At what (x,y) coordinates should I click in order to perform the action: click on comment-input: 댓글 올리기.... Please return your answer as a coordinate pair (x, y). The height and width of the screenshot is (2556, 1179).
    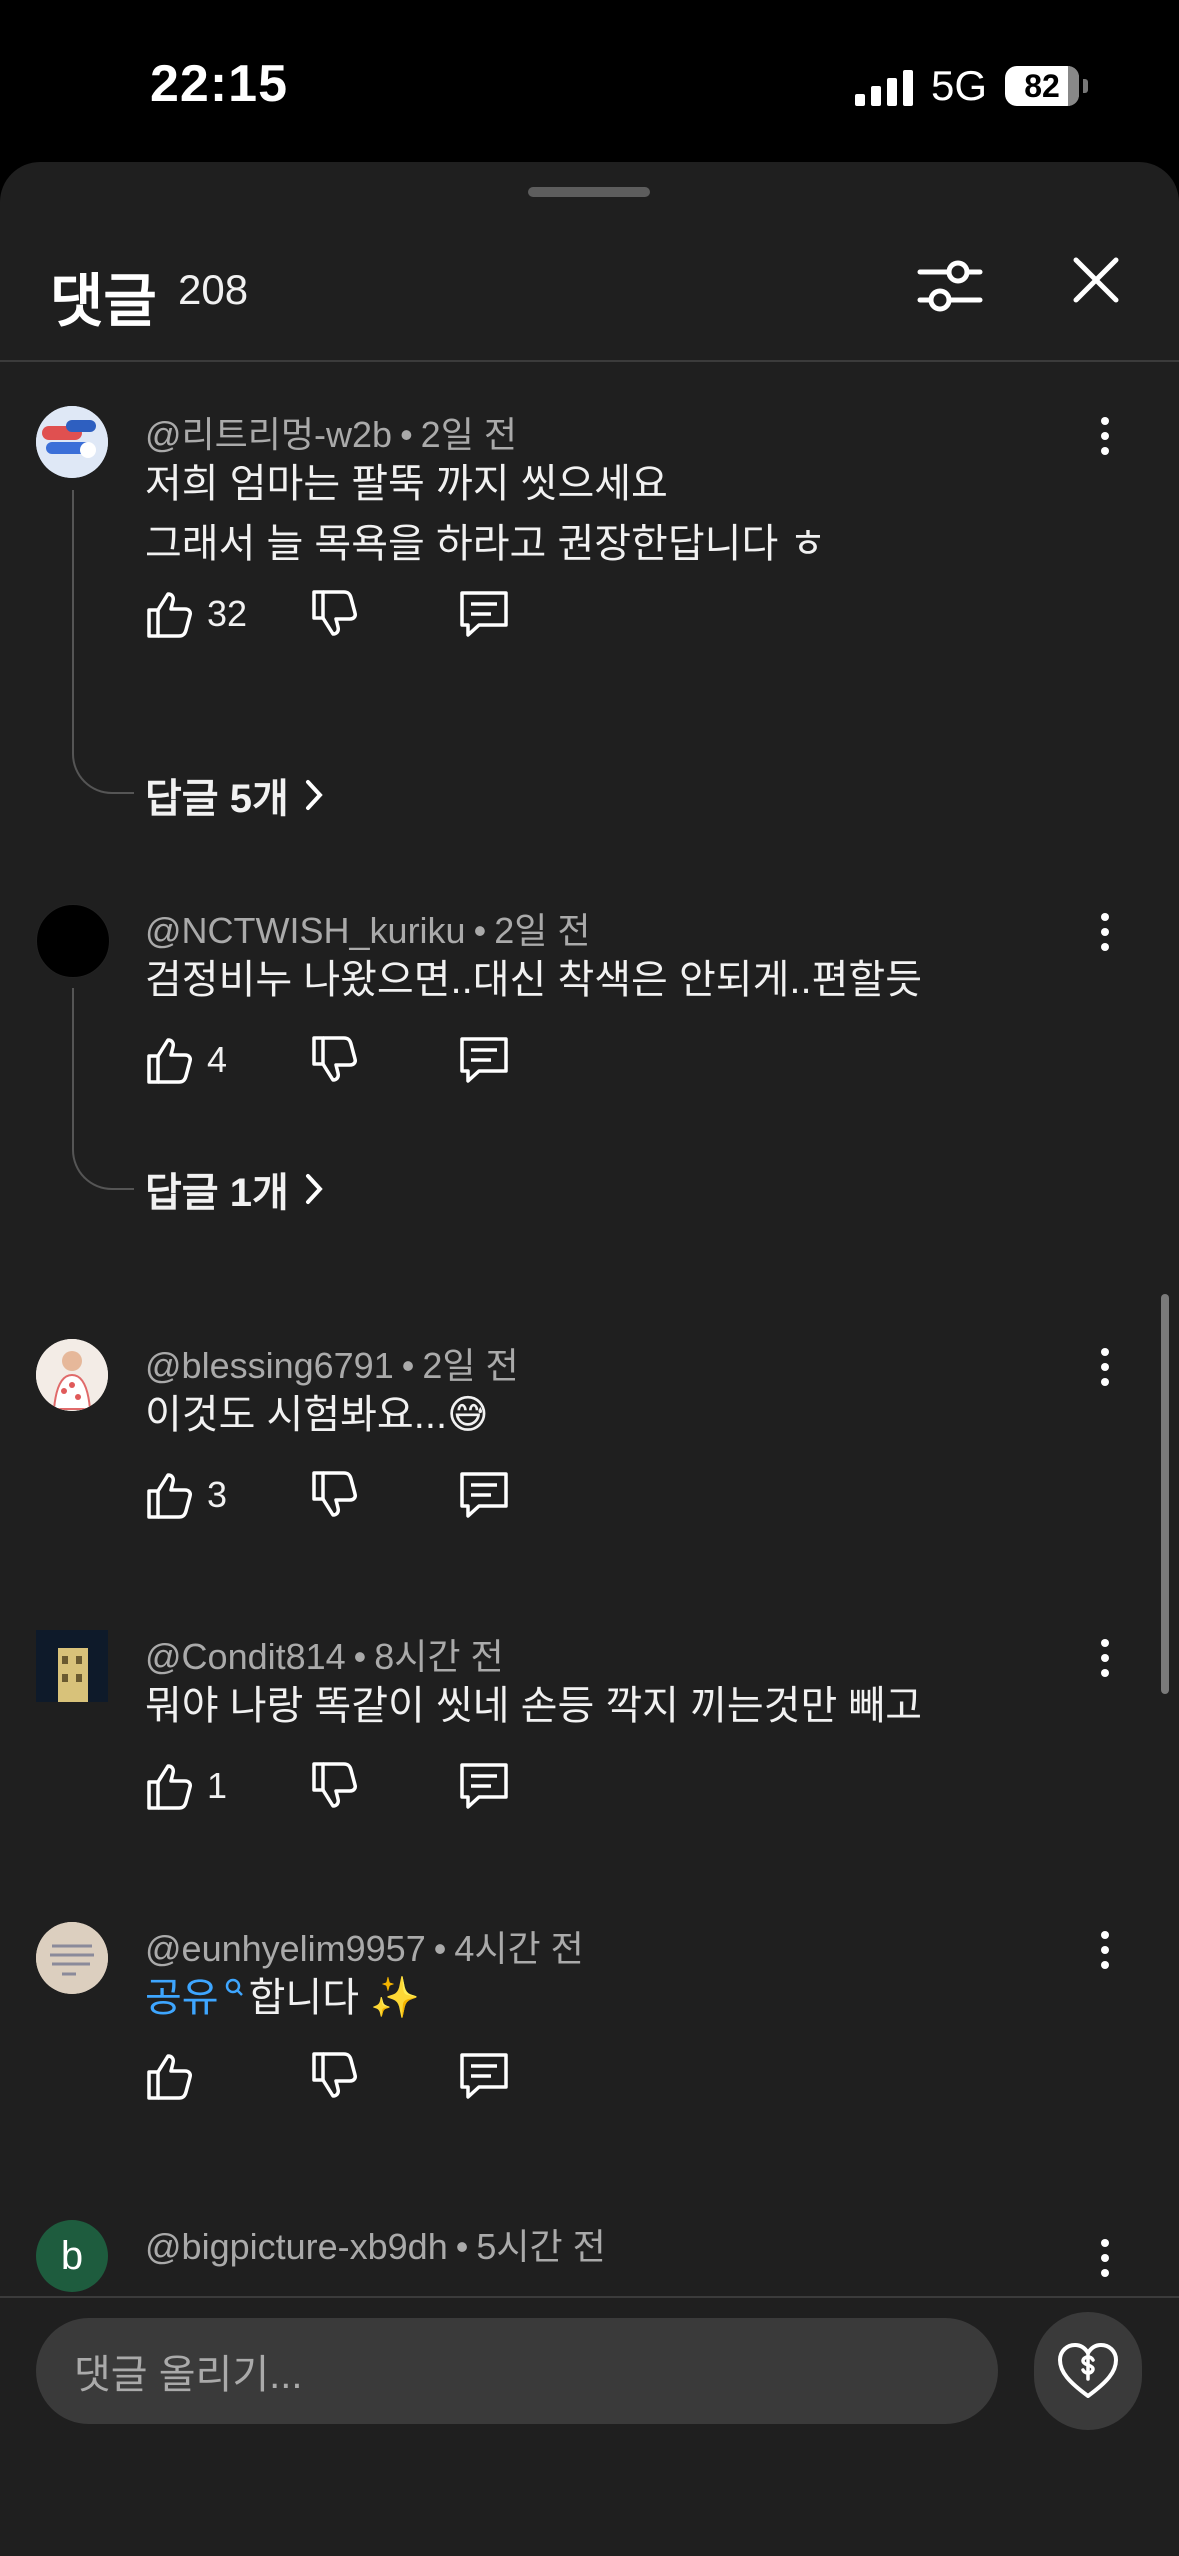
    Looking at the image, I should click on (517, 2371).